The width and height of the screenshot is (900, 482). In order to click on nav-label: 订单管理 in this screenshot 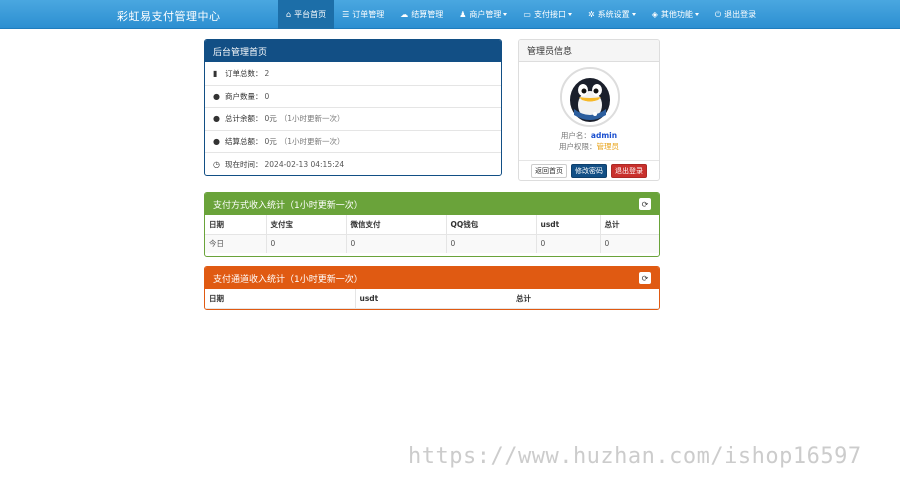, I will do `click(368, 14)`.